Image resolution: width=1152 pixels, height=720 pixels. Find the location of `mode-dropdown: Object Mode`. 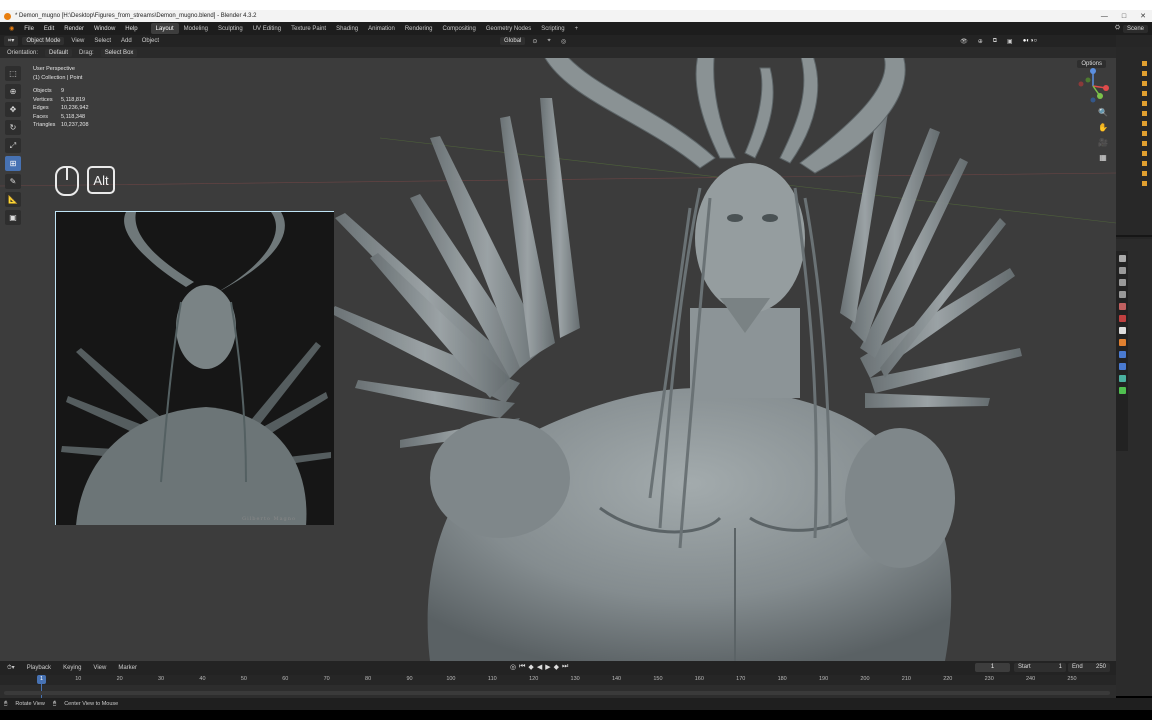

mode-dropdown: Object Mode is located at coordinates (43, 41).